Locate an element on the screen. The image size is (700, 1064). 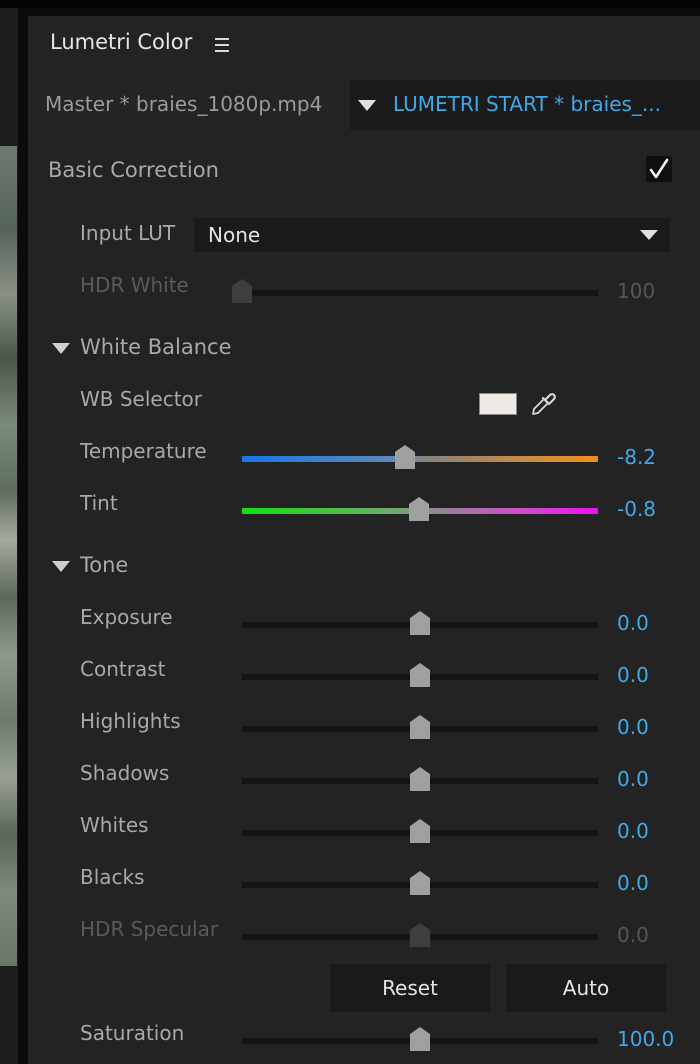
hdr-white-label: HDR White is located at coordinates (134, 285).